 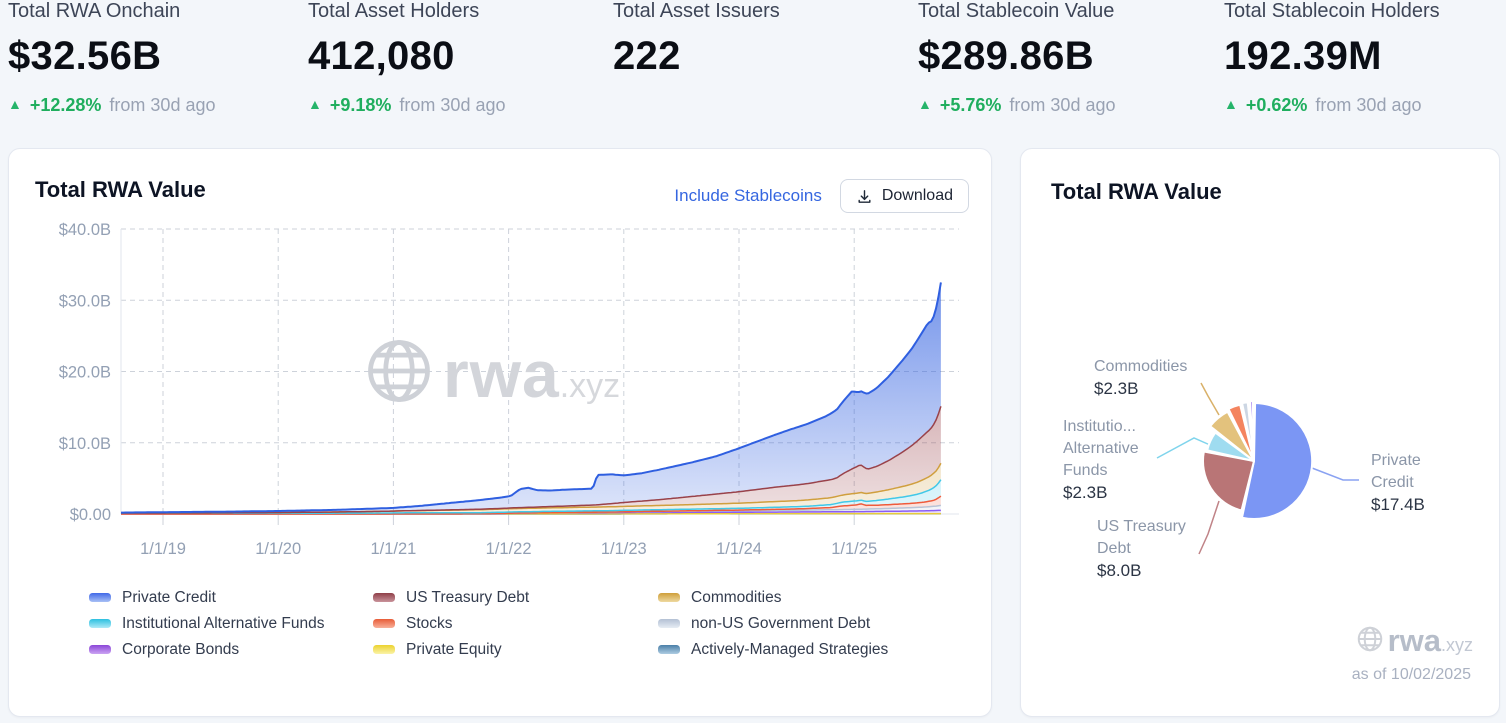 I want to click on legend-label: Actively-Managed Strategies, so click(x=790, y=649).